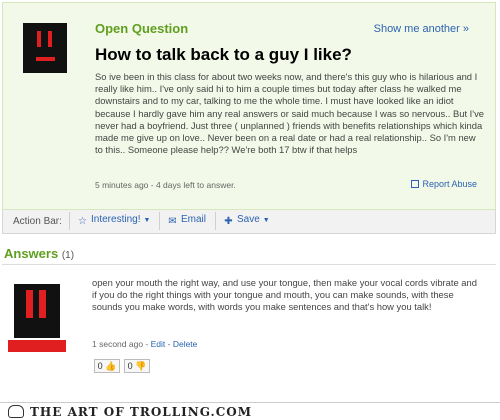 The width and height of the screenshot is (500, 420). I want to click on interesting-label: Interesting!, so click(116, 219).